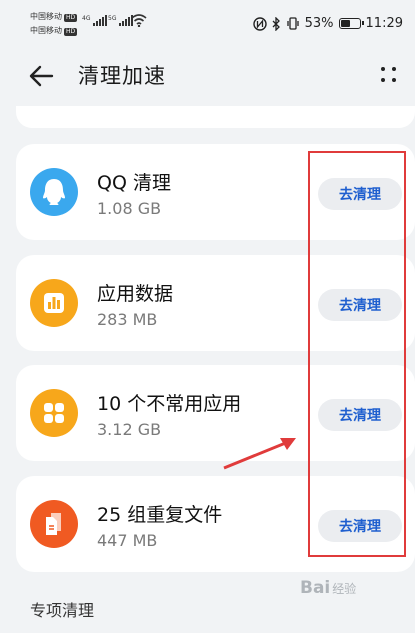  What do you see at coordinates (351, 23) in the screenshot?
I see `battery-icon` at bounding box center [351, 23].